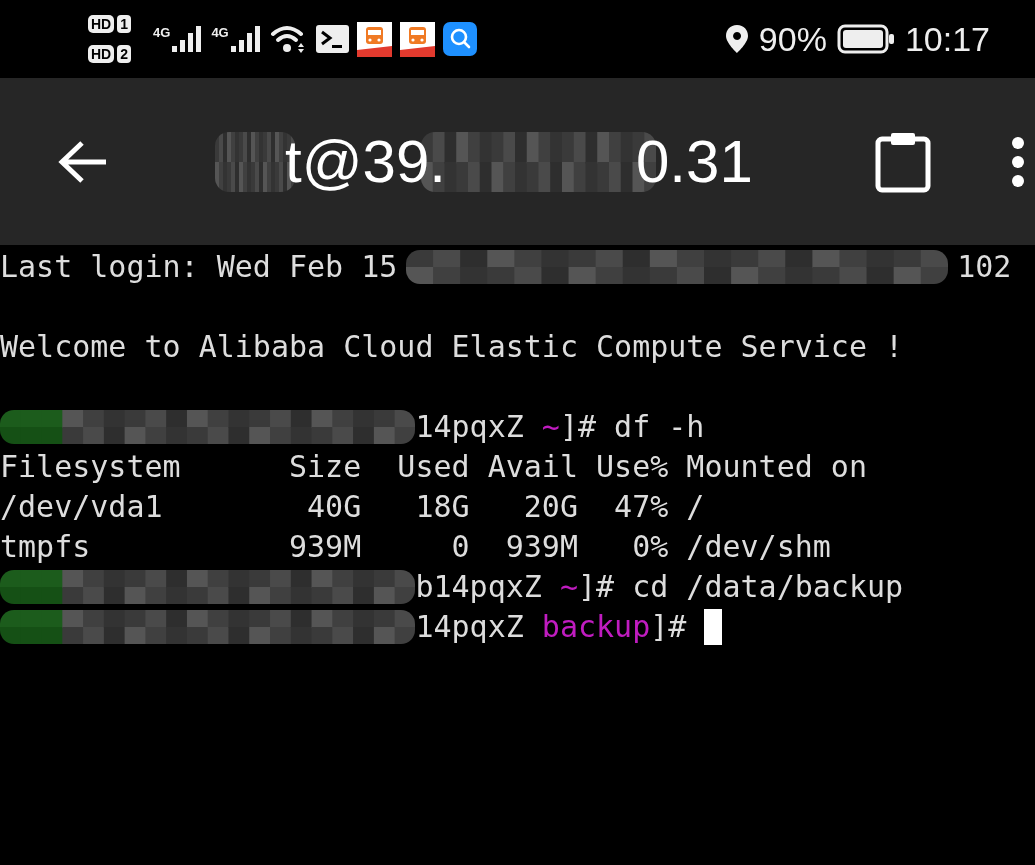 This screenshot has width=1035, height=865. Describe the element at coordinates (83, 161) in the screenshot. I see `back-arrow-icon` at that location.